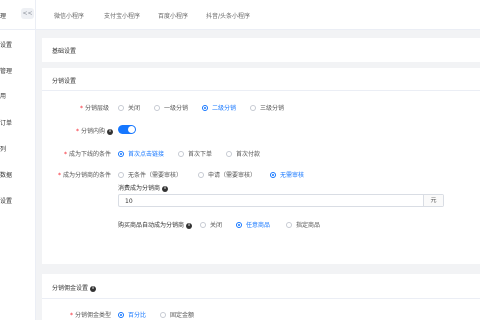 Image resolution: width=480 pixels, height=320 pixels. What do you see at coordinates (3, 148) in the screenshot?
I see `sidebar-item-list: 列` at bounding box center [3, 148].